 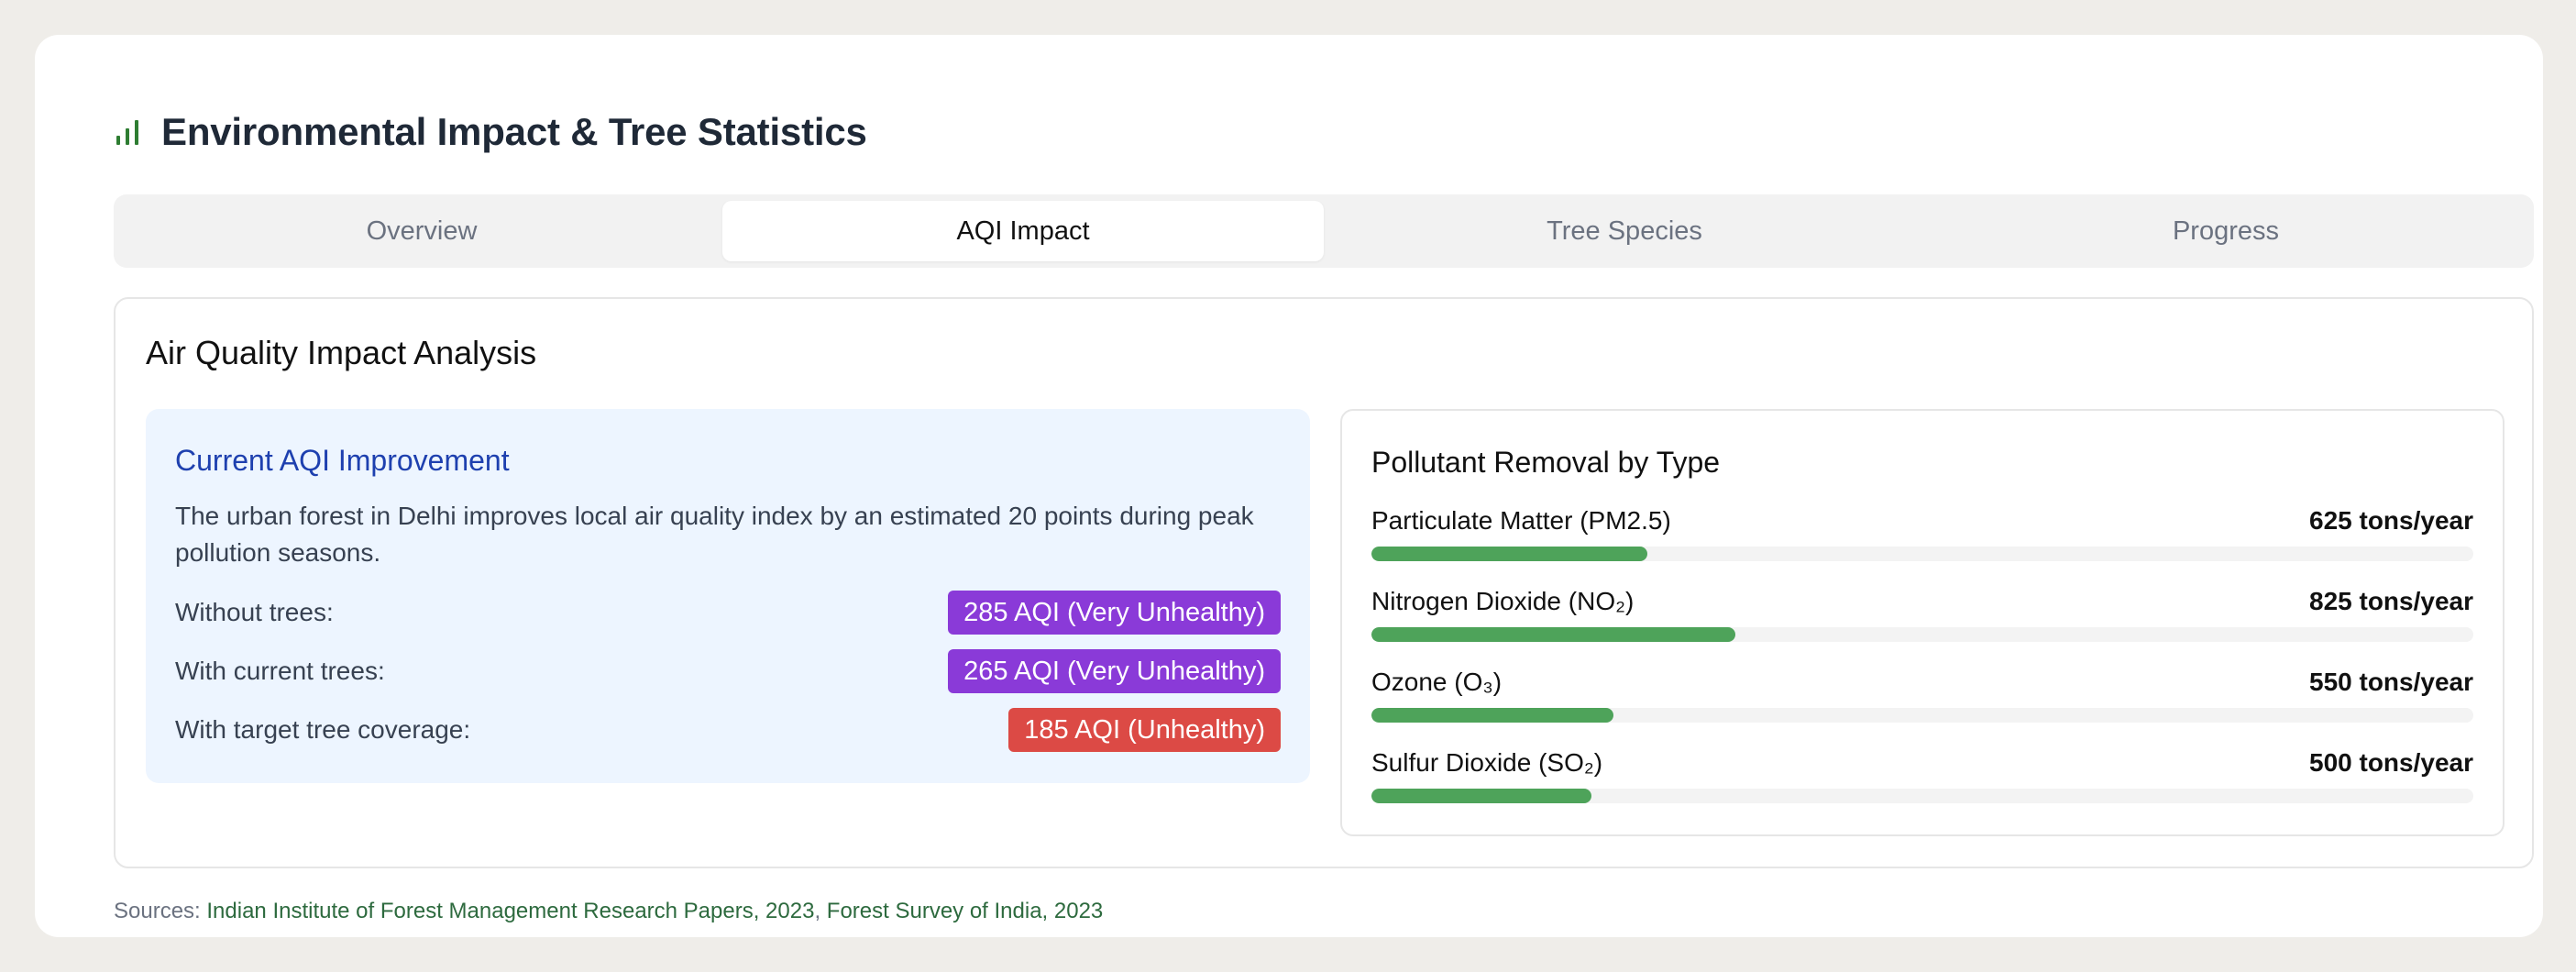 What do you see at coordinates (280, 671) in the screenshot?
I see `aqi-row-label: With current trees:` at bounding box center [280, 671].